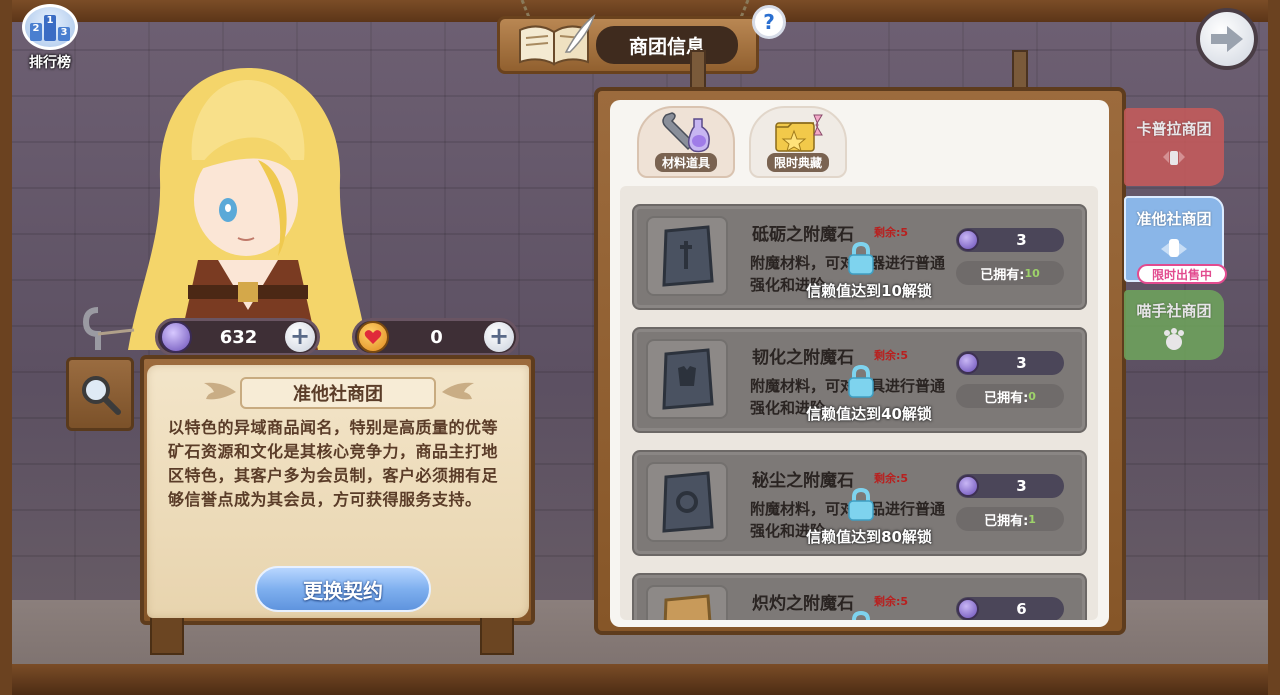 The image size is (1280, 695). Describe the element at coordinates (803, 481) in the screenshot. I see `item-name: 秘尘之附魔石` at that location.